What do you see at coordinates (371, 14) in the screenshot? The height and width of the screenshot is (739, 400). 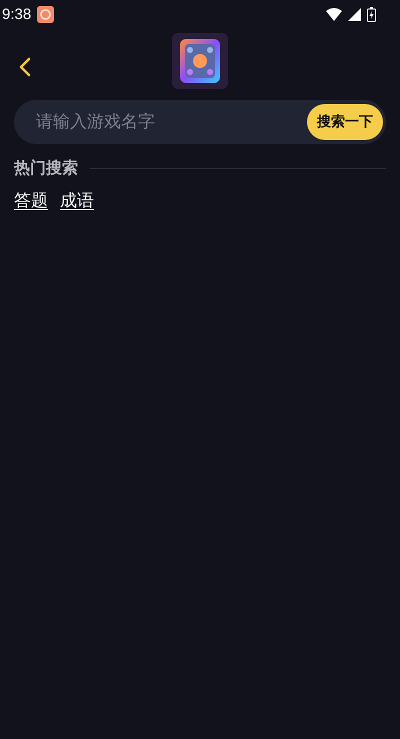 I see `battery-icon` at bounding box center [371, 14].